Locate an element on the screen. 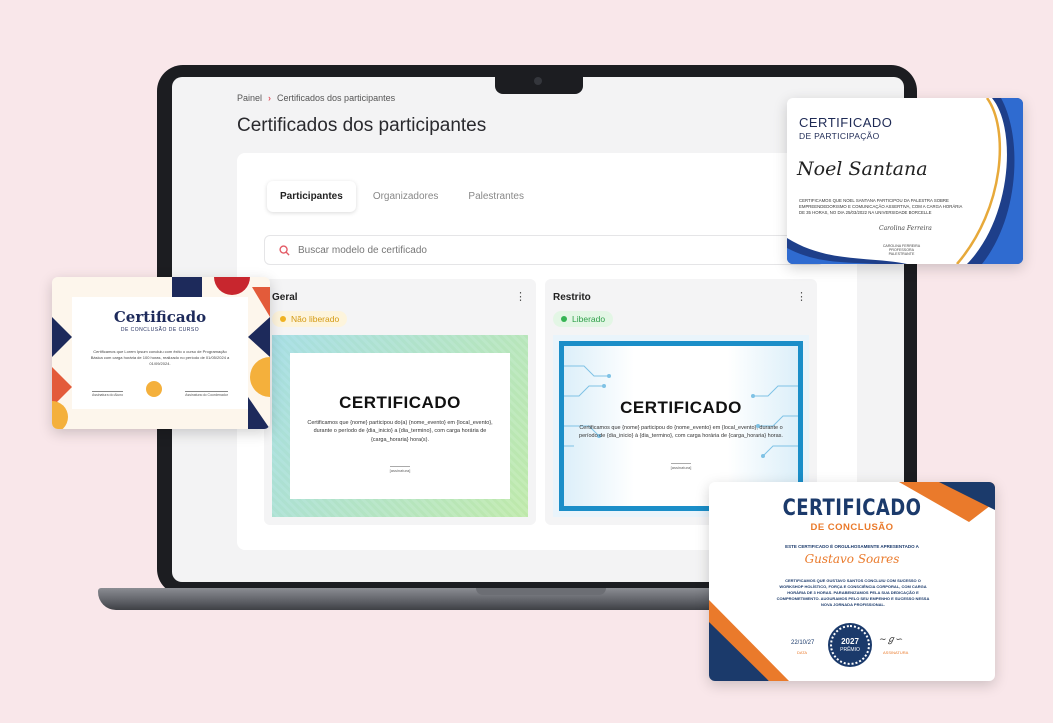  page-title: Certificados dos participantes is located at coordinates (362, 125).